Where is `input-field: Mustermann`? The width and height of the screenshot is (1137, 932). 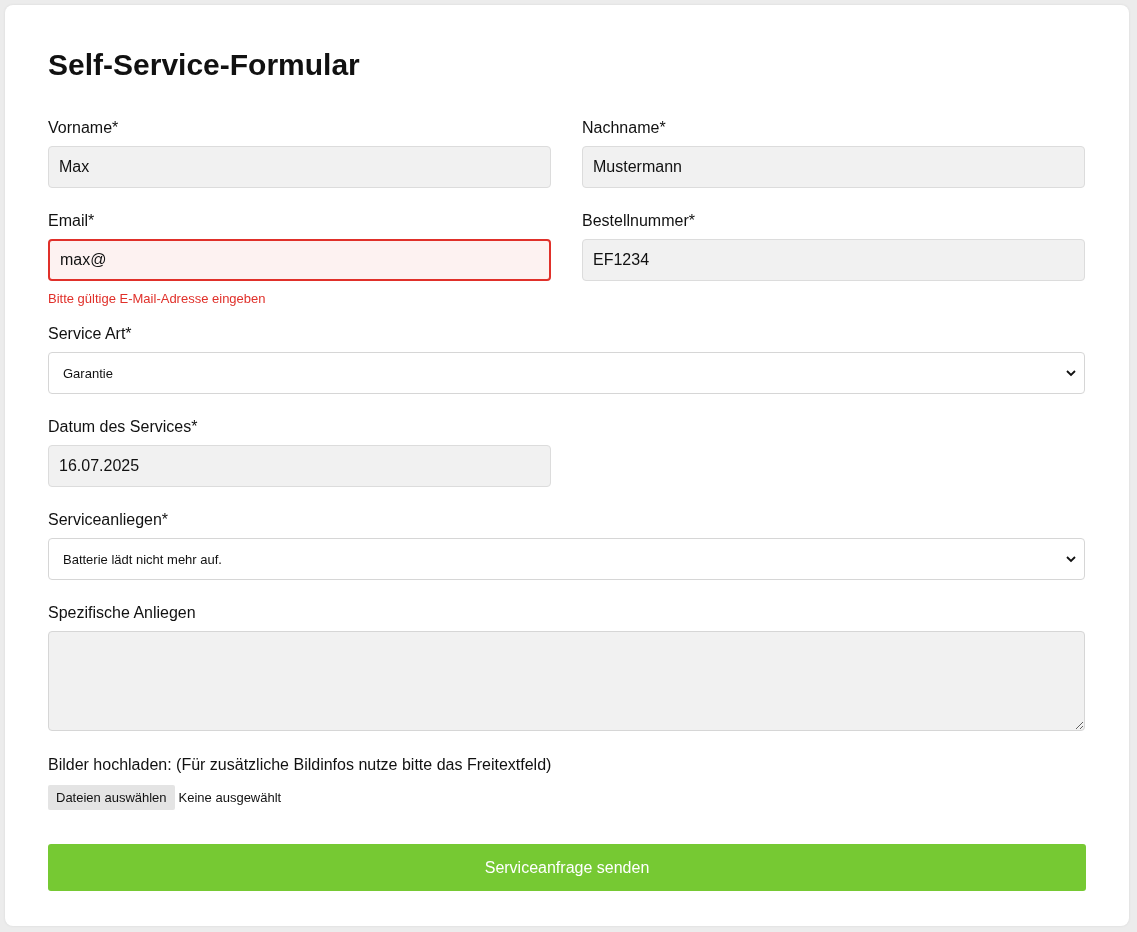
input-field: Mustermann is located at coordinates (833, 167).